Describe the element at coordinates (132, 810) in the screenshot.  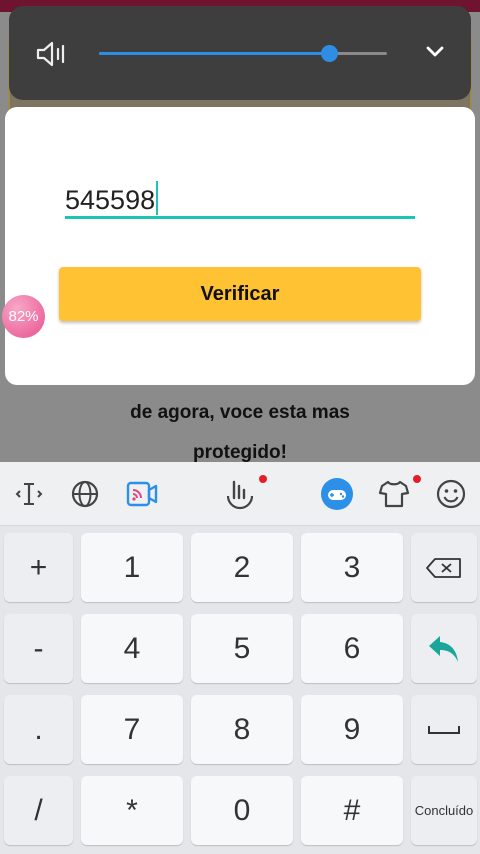
I see `key-asterisk: *` at that location.